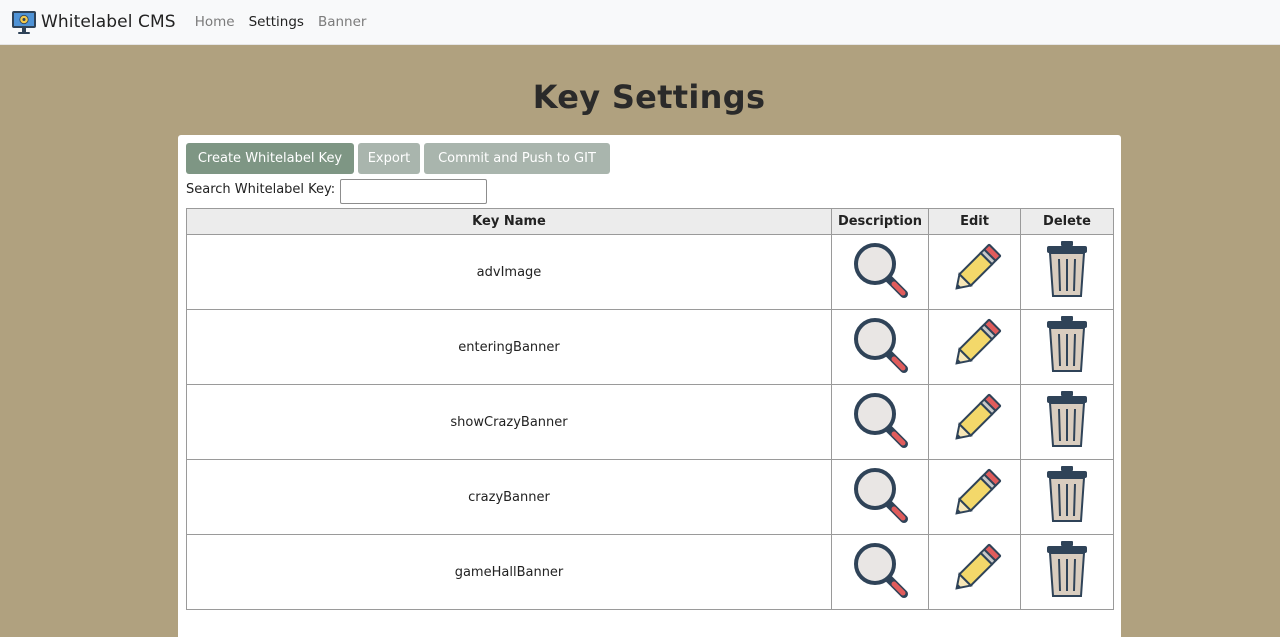  What do you see at coordinates (215, 22) in the screenshot?
I see `nav-home: Home` at bounding box center [215, 22].